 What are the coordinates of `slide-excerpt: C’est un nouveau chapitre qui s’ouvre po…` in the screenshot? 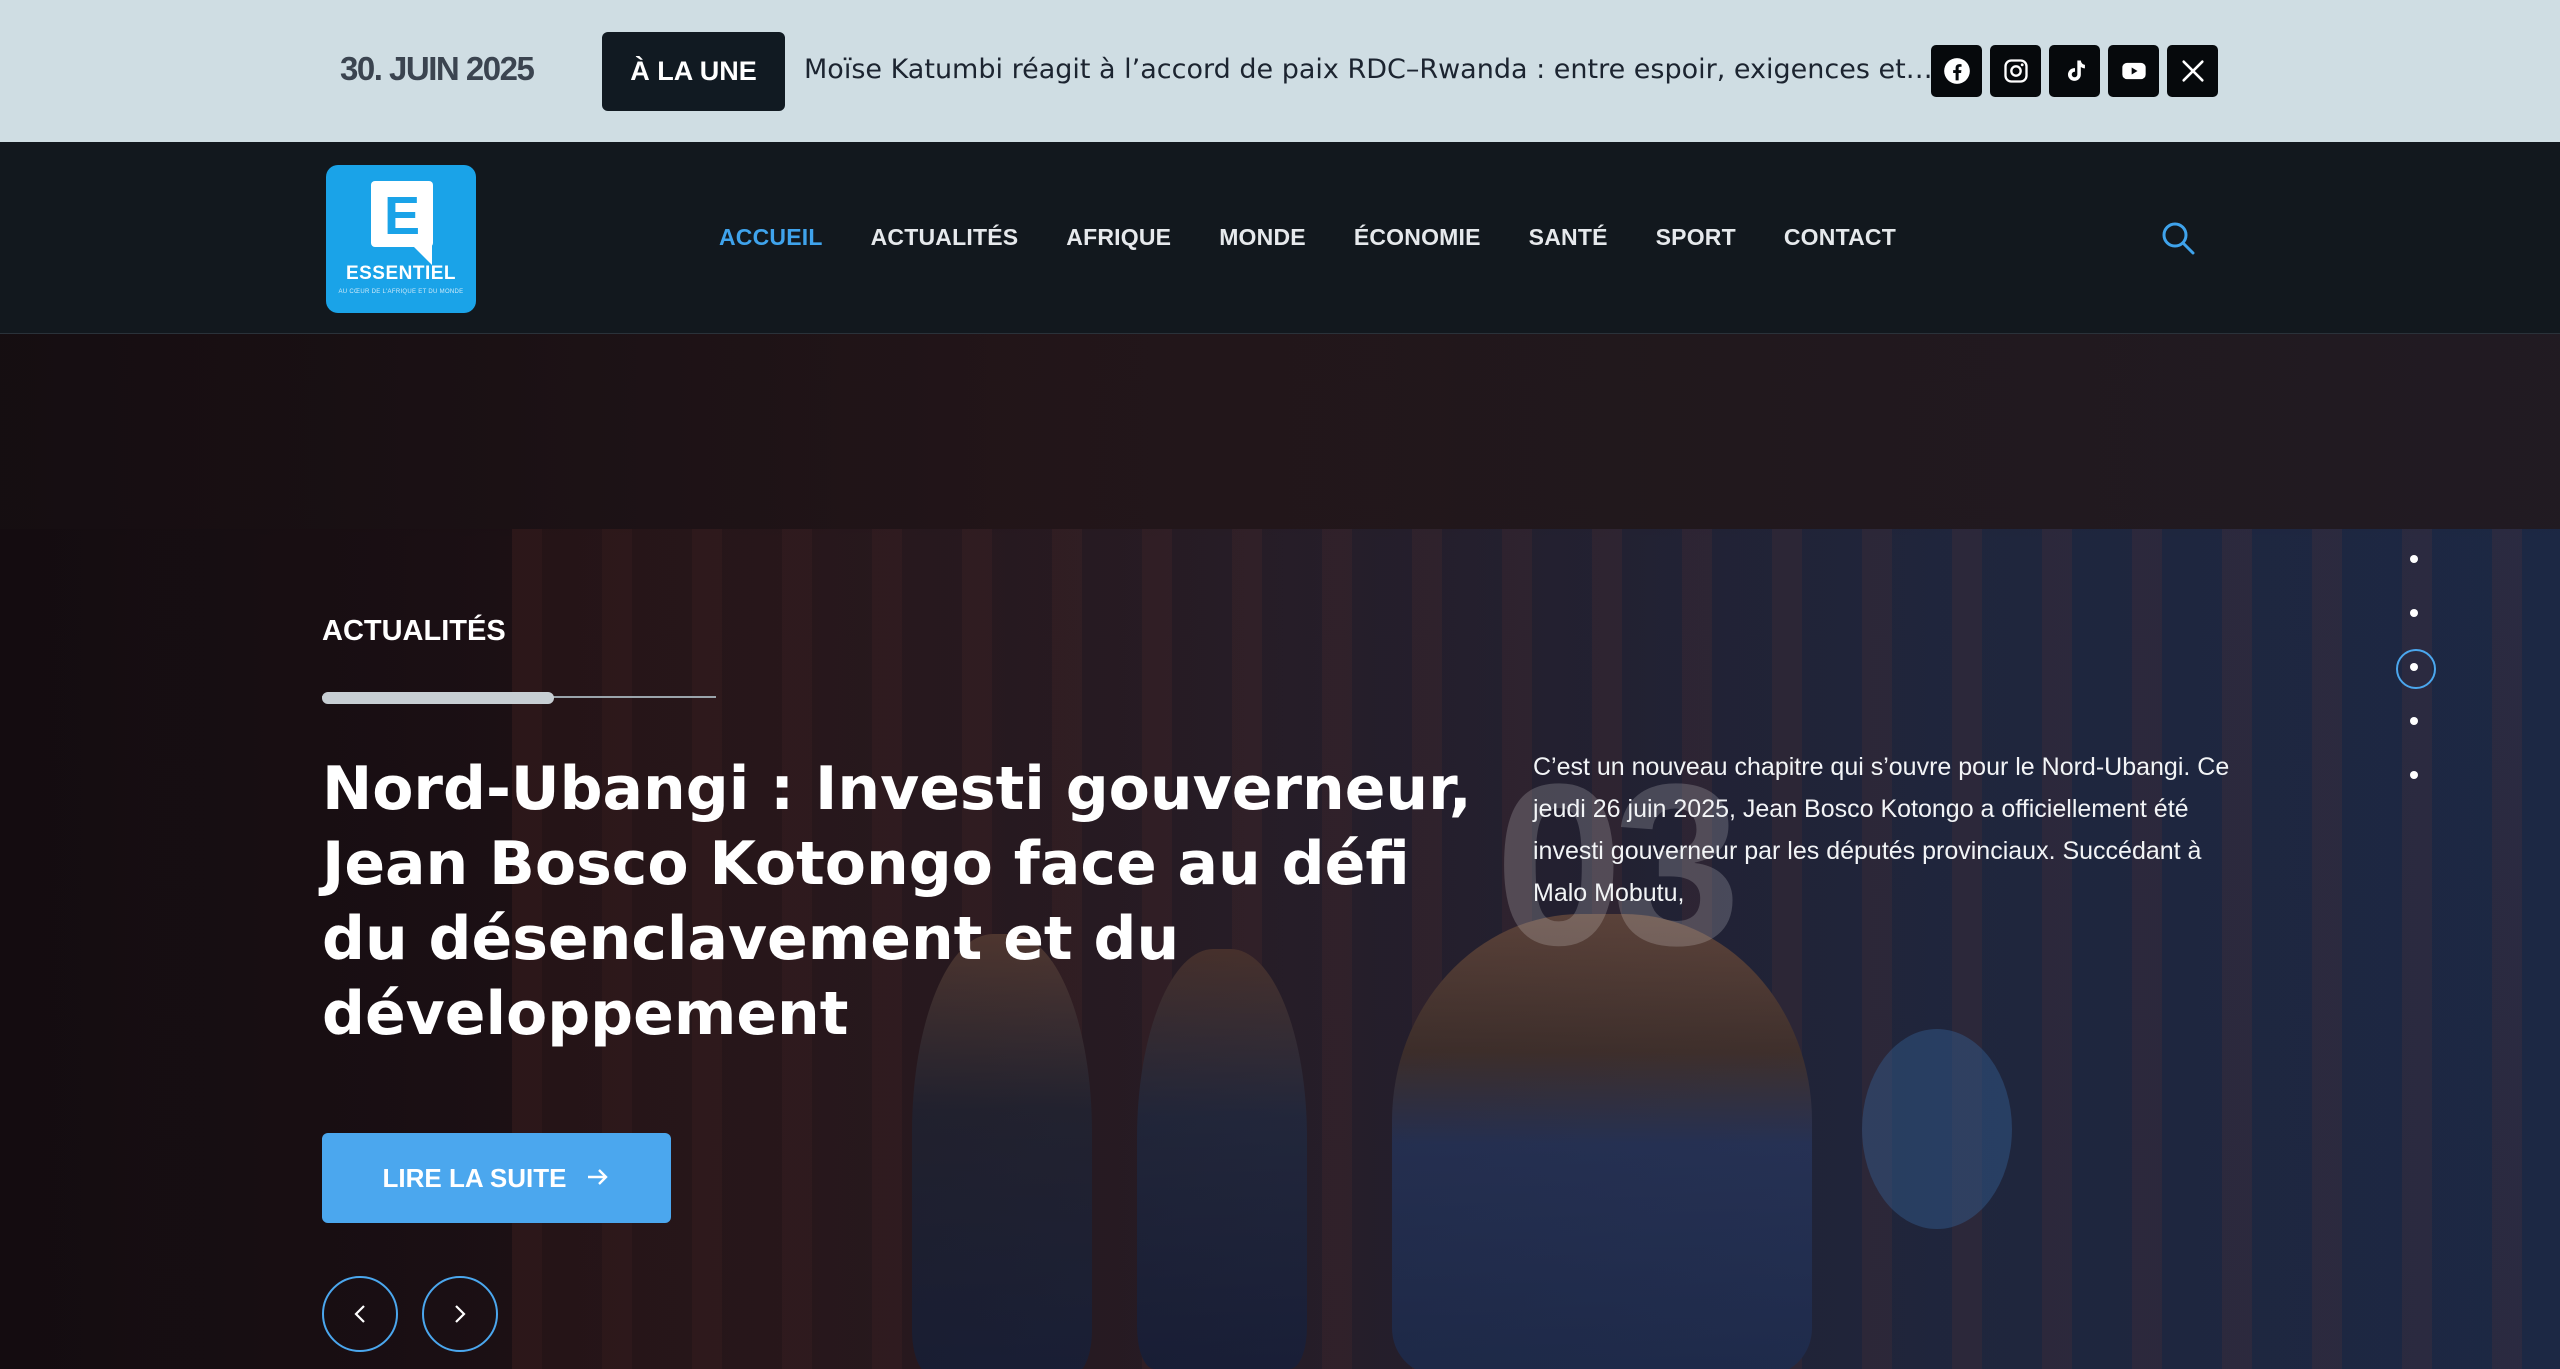 It's located at (1881, 830).